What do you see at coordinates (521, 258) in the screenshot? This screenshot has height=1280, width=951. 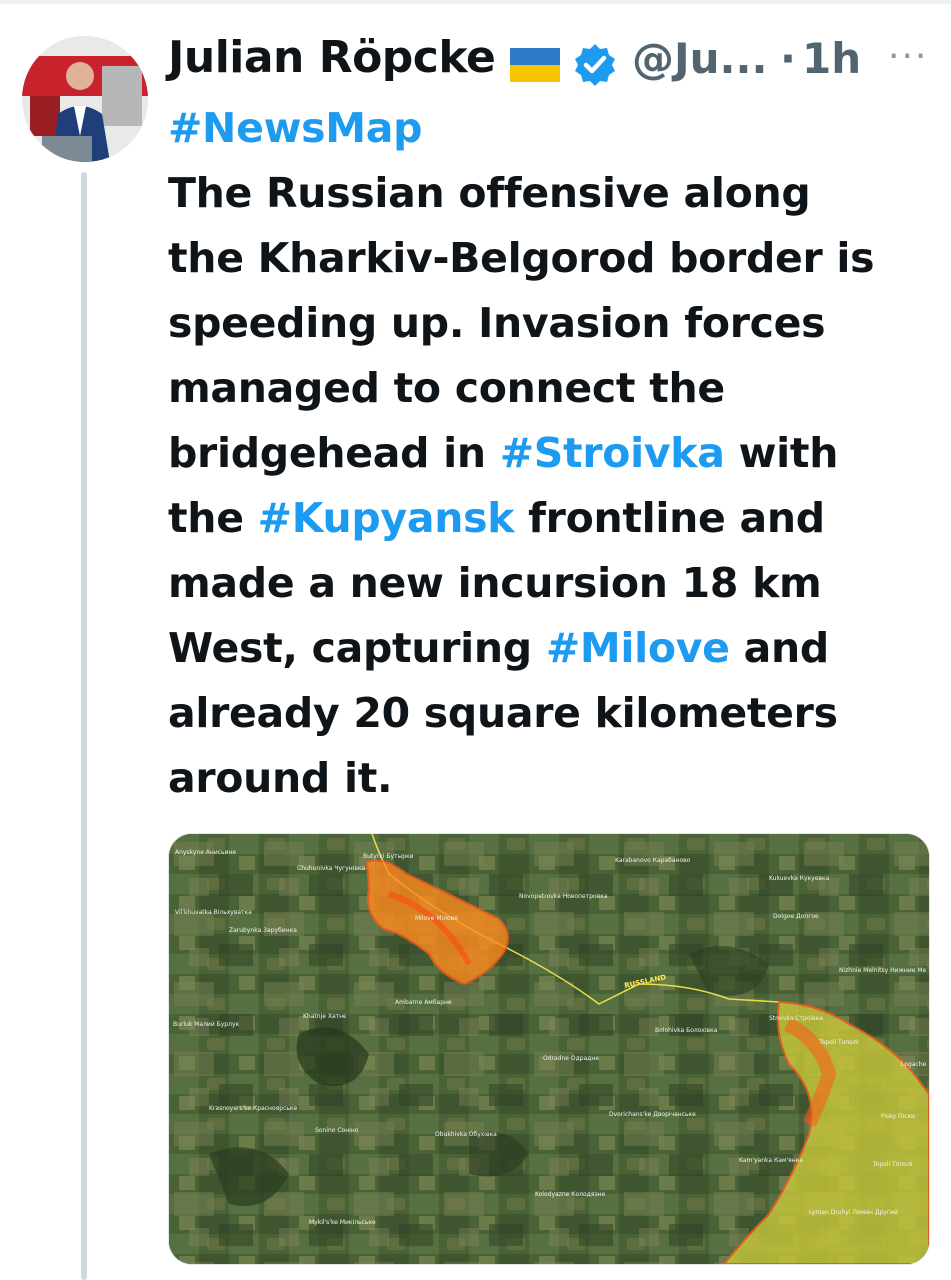 I see `tweet-text-segment: the Kharkiv-Belgorod border is` at bounding box center [521, 258].